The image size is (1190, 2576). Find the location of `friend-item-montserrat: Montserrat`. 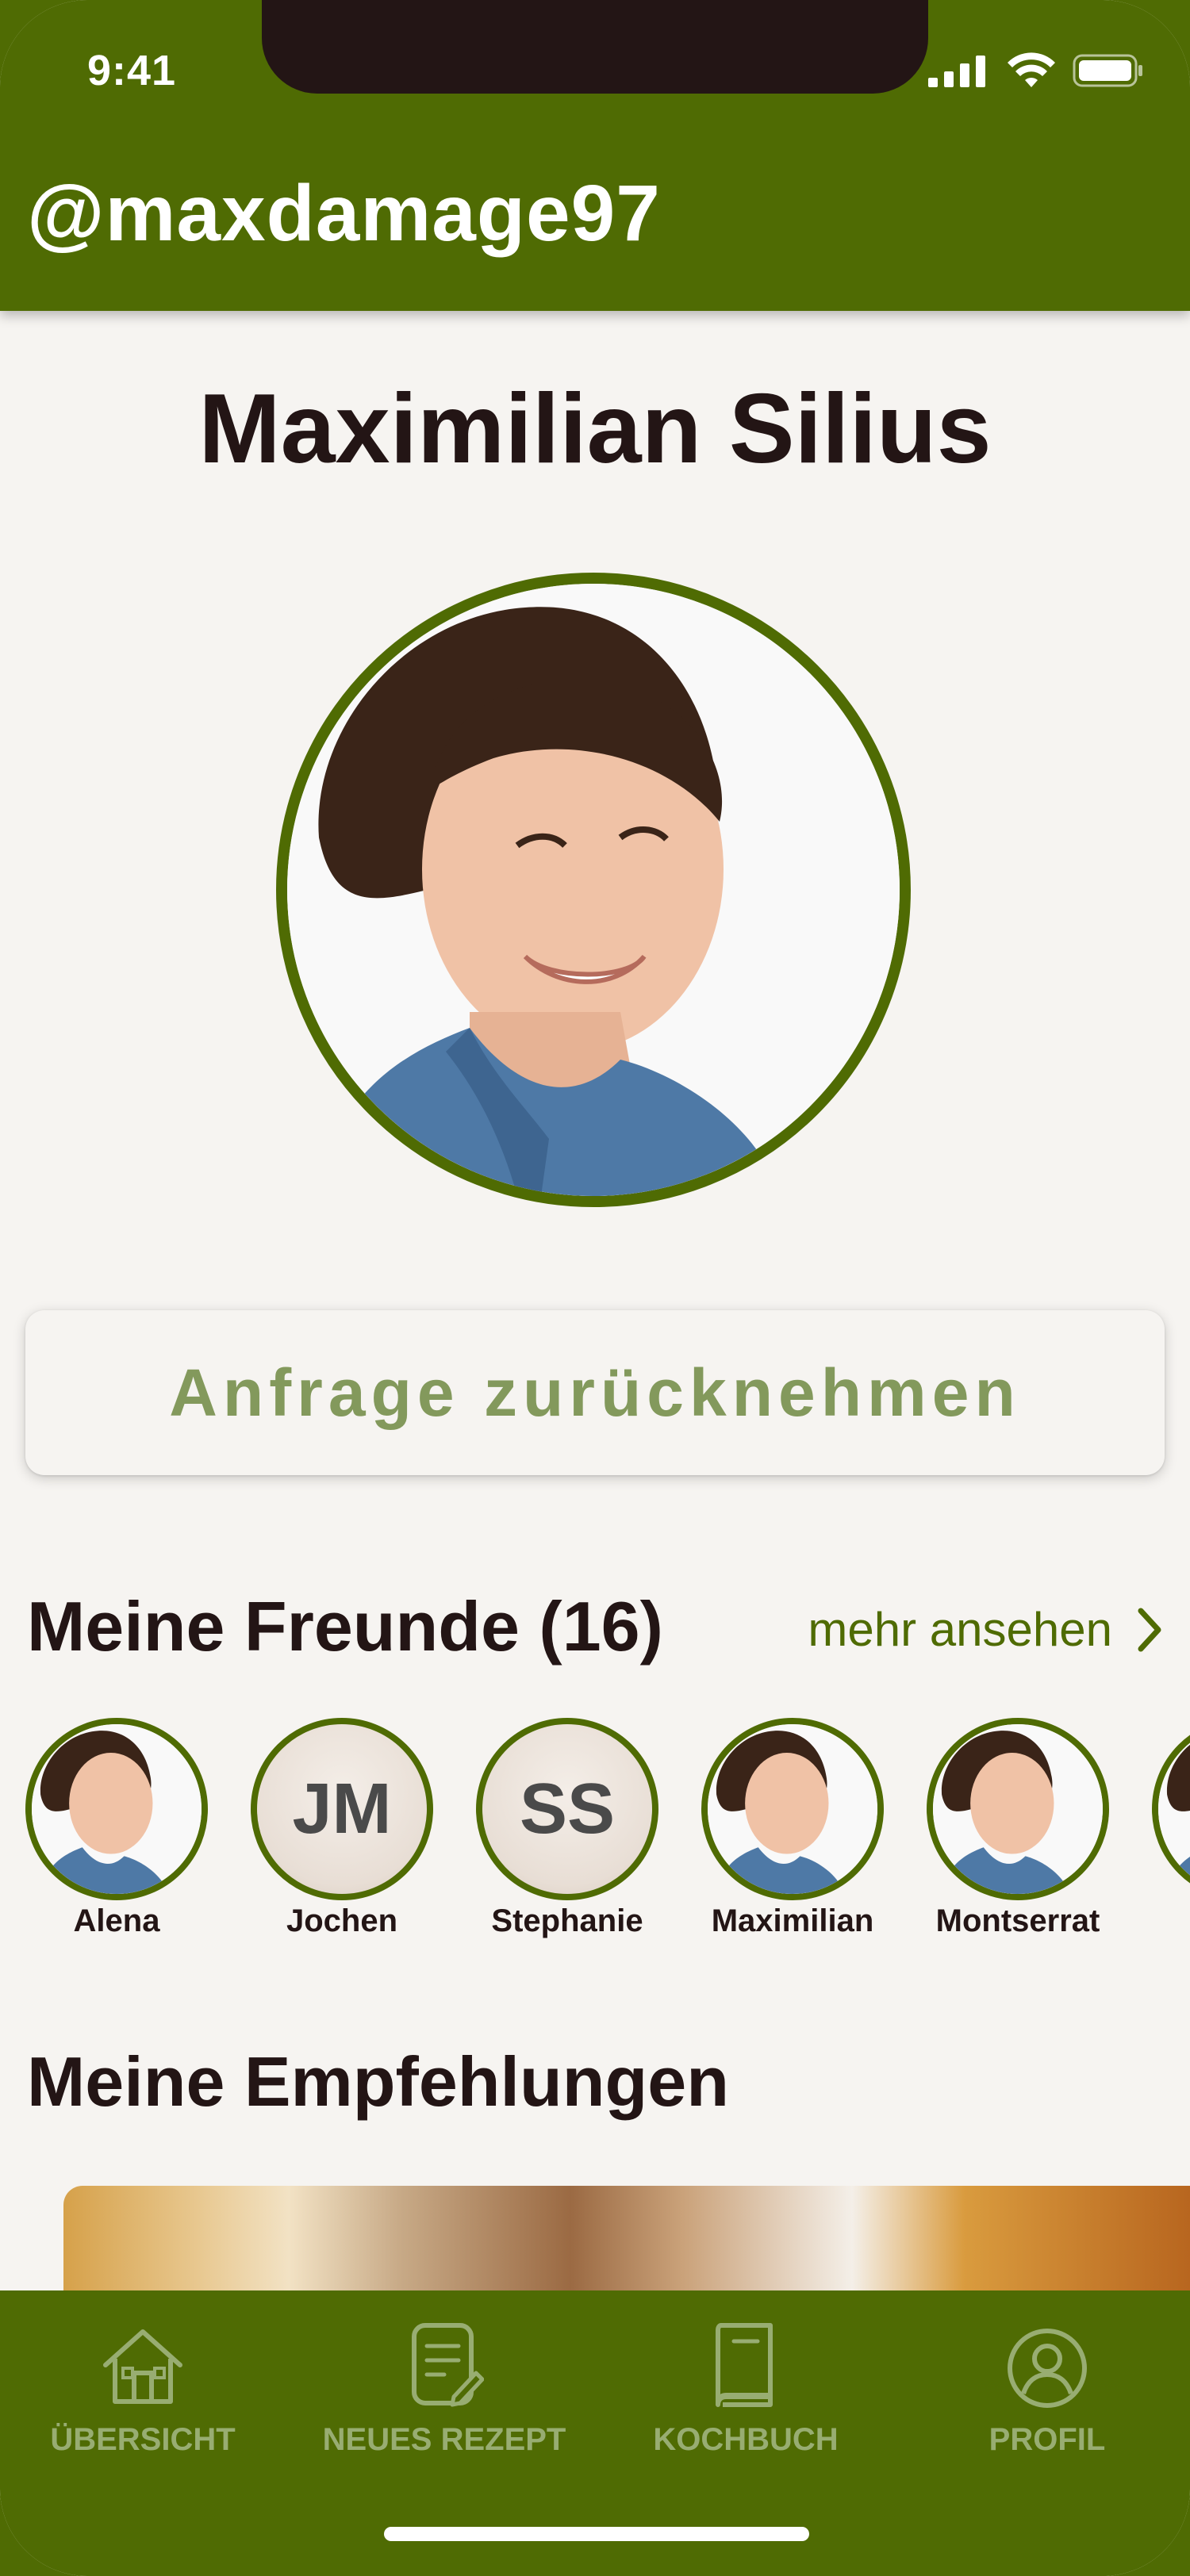

friend-item-montserrat: Montserrat is located at coordinates (1018, 1828).